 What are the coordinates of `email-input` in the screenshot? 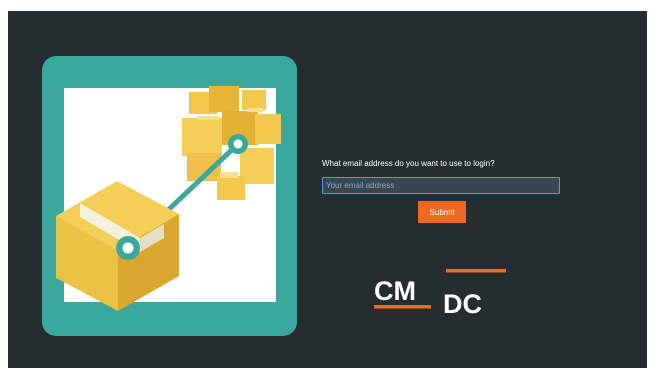 It's located at (441, 185).